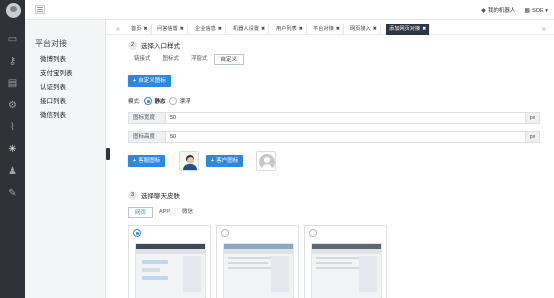 The height and width of the screenshot is (298, 554). Describe the element at coordinates (147, 101) in the screenshot. I see `radio-static` at that location.